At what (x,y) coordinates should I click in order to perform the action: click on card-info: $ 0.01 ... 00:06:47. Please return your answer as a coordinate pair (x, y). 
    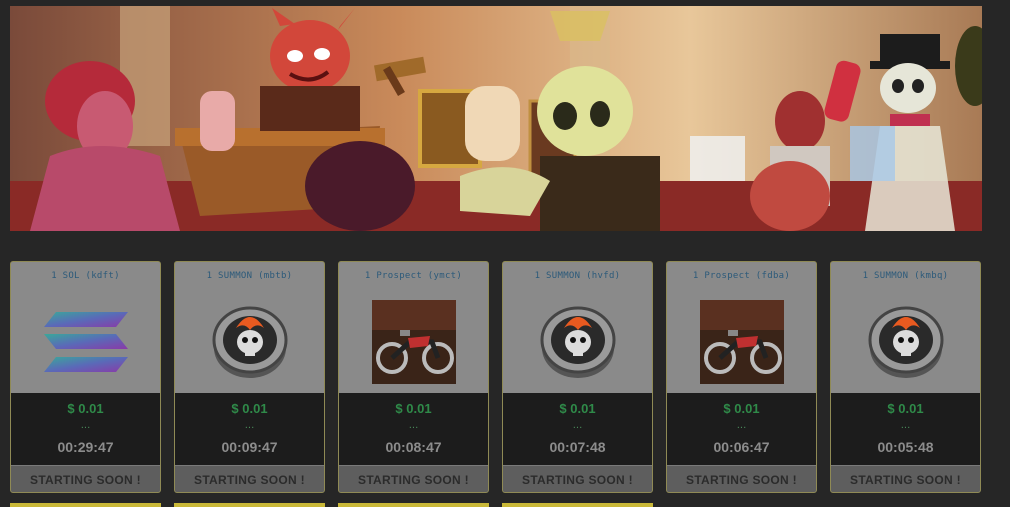
    Looking at the image, I should click on (741, 429).